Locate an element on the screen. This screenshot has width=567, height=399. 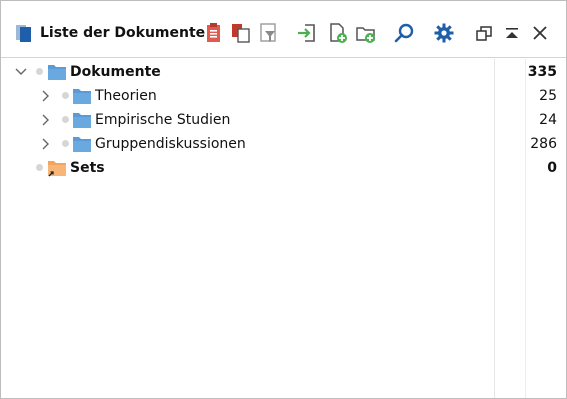
count-column: 335 25 24 286 0 is located at coordinates (530, 228).